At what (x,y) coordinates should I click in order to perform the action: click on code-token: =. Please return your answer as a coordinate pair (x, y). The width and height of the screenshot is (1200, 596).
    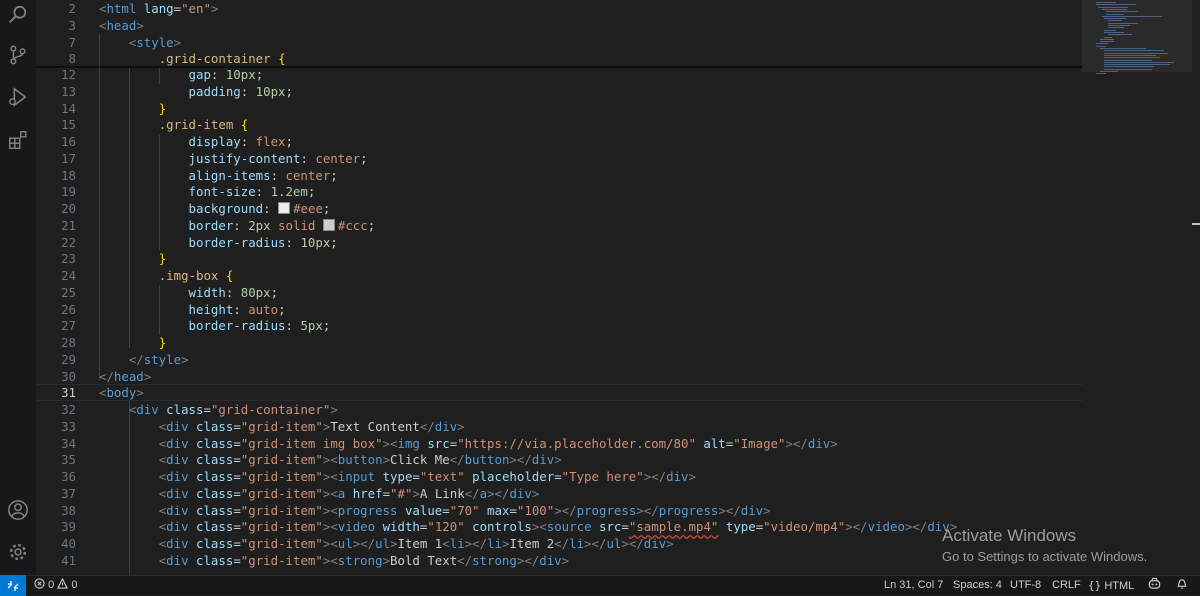
    Looking at the image, I should click on (237, 476).